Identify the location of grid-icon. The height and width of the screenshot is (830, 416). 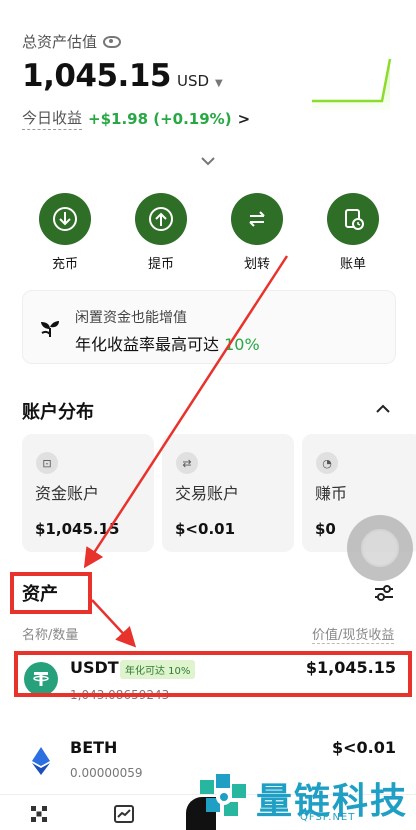
(39, 814).